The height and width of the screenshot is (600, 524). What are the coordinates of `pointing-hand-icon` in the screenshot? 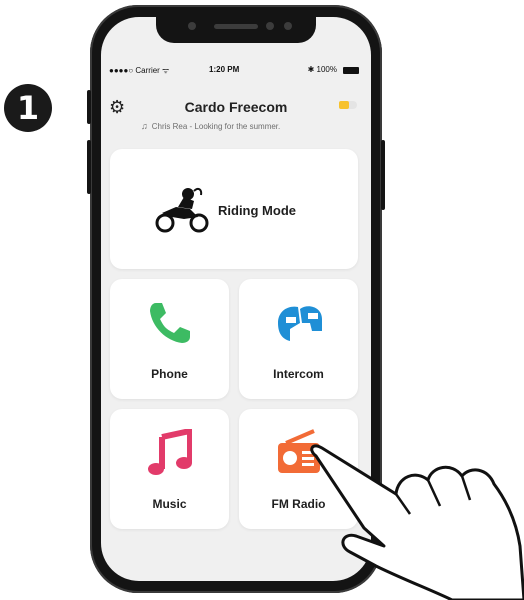 It's located at (417, 522).